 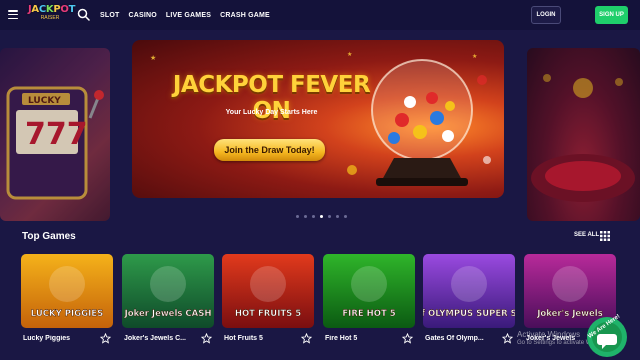 I want to click on game-name: Fire Hot 5, so click(x=341, y=338).